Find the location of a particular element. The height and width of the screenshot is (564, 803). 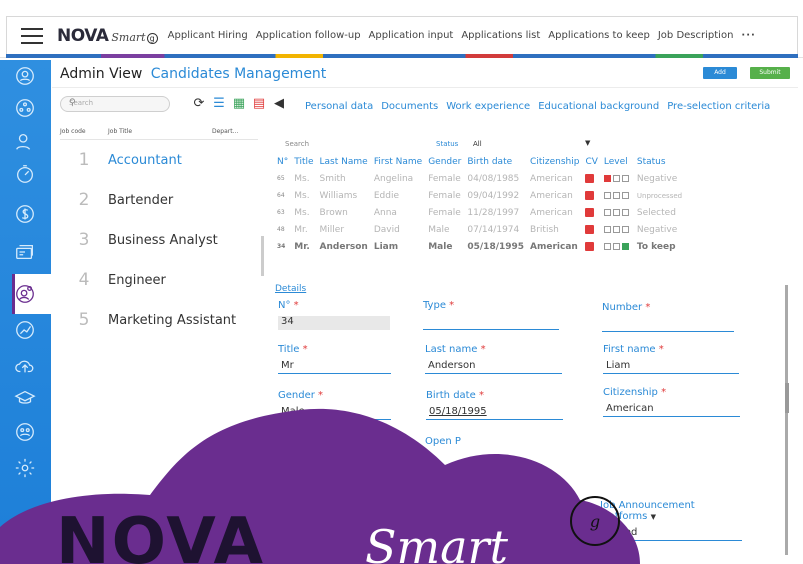

pdf-icon: ▤ is located at coordinates (259, 103).